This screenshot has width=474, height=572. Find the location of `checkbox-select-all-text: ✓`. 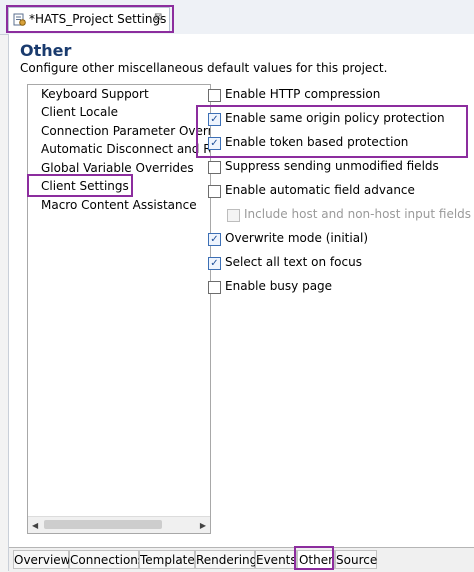

checkbox-select-all-text: ✓ is located at coordinates (214, 263).